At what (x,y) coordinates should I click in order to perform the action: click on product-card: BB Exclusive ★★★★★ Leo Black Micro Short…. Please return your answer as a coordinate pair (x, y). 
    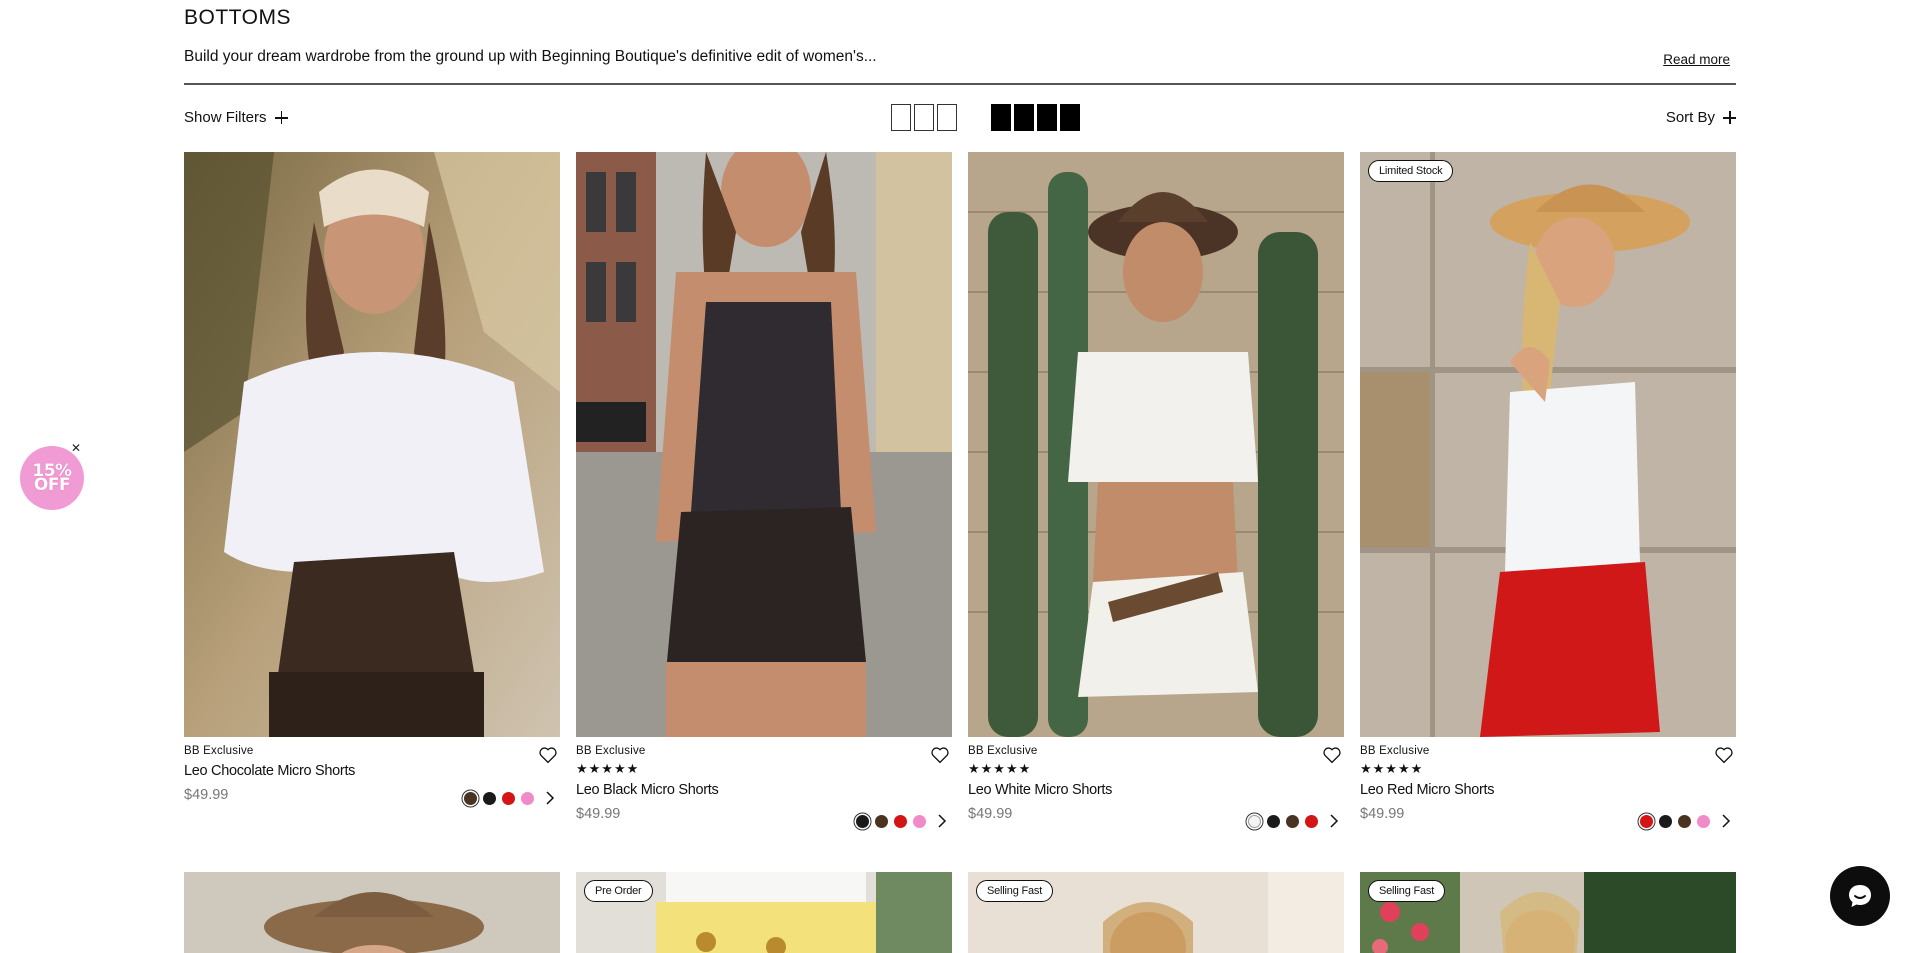
    Looking at the image, I should click on (764, 502).